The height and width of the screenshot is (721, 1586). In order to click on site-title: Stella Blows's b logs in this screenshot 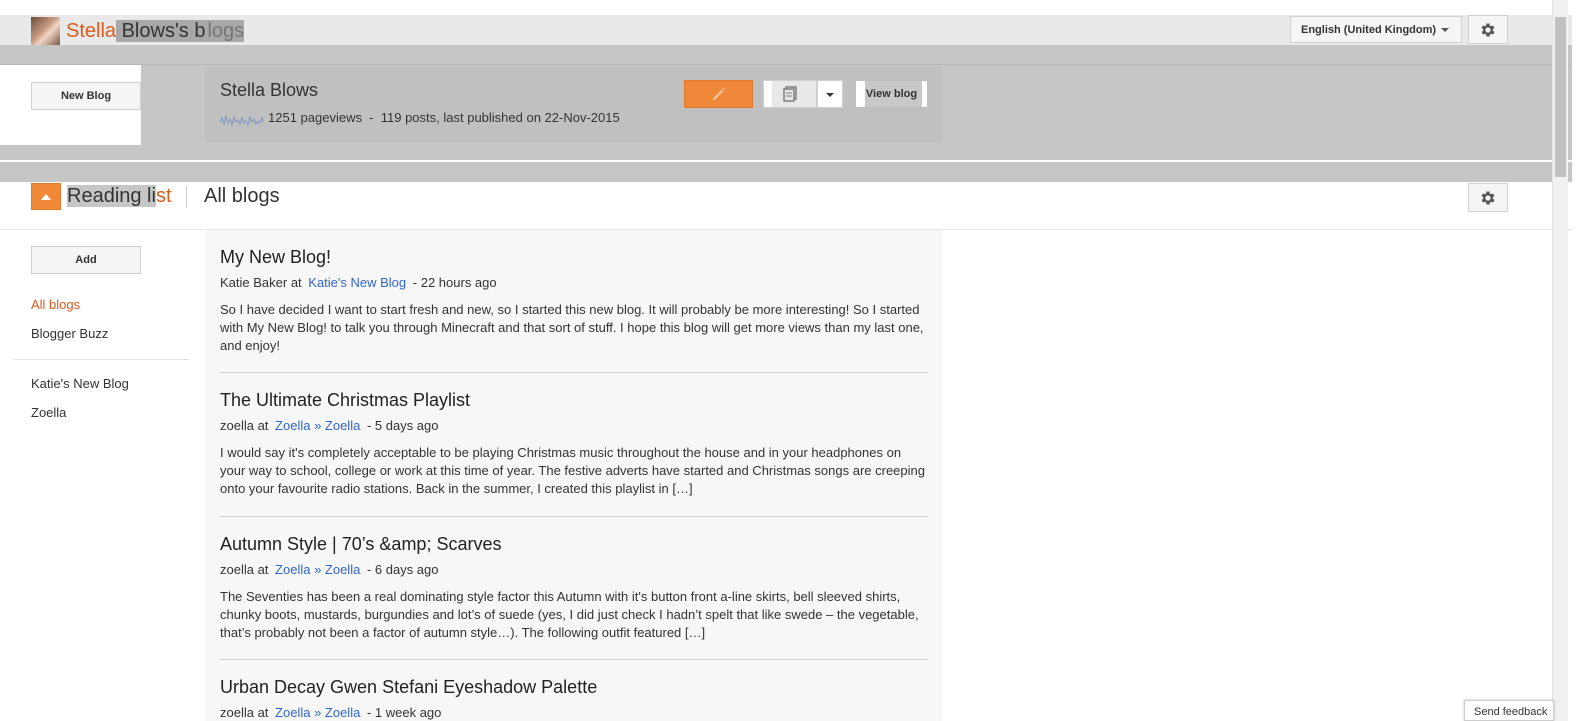, I will do `click(155, 31)`.